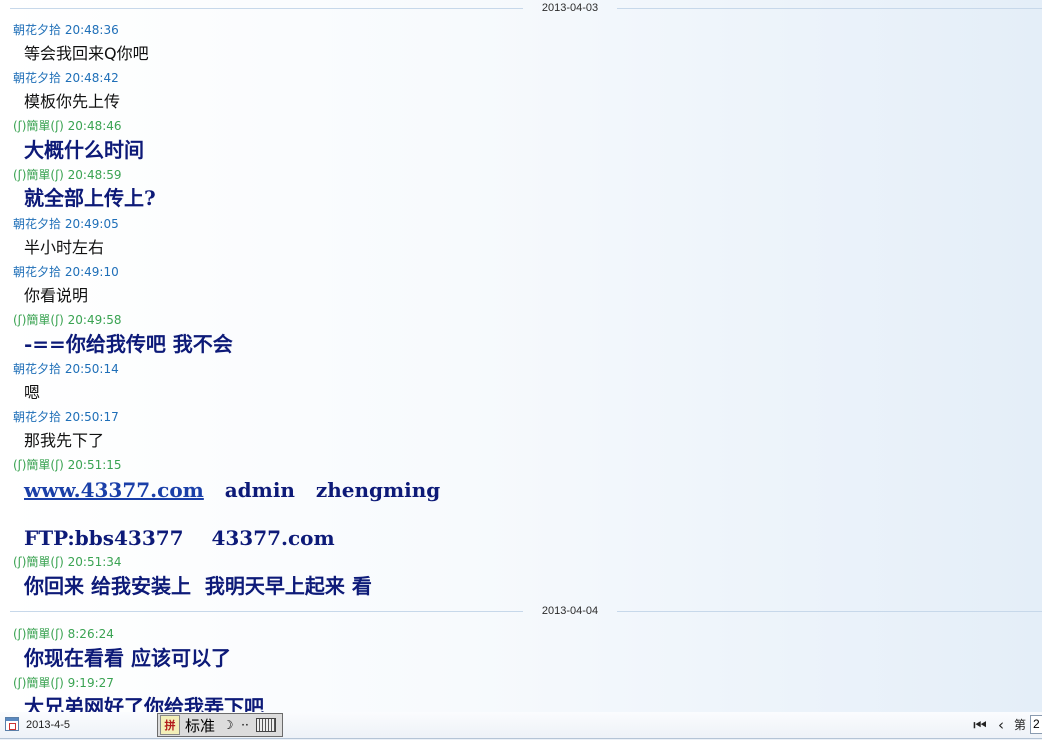  What do you see at coordinates (570, 8) in the screenshot?
I see `date-label: 2013-04-03` at bounding box center [570, 8].